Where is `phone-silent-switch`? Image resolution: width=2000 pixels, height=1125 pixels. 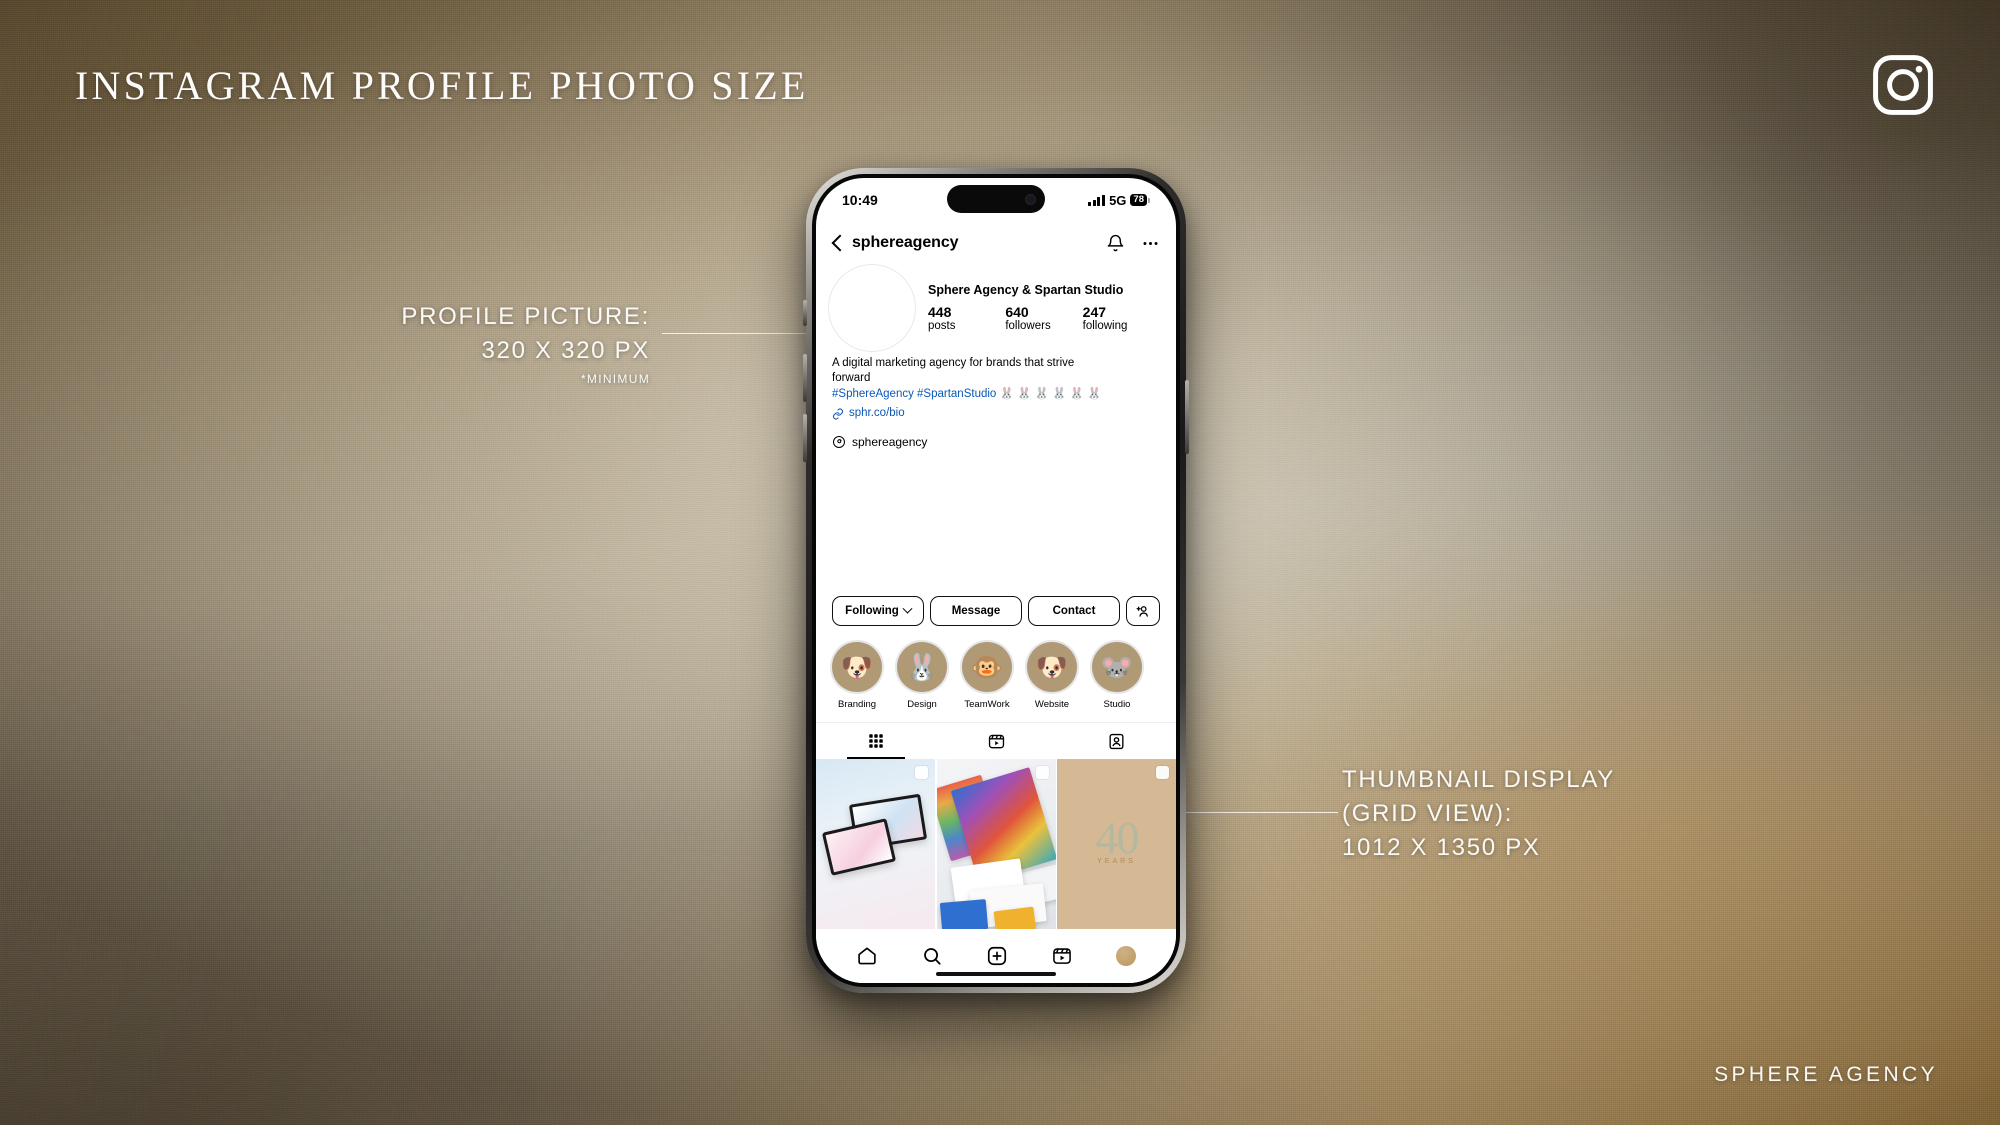 phone-silent-switch is located at coordinates (805, 313).